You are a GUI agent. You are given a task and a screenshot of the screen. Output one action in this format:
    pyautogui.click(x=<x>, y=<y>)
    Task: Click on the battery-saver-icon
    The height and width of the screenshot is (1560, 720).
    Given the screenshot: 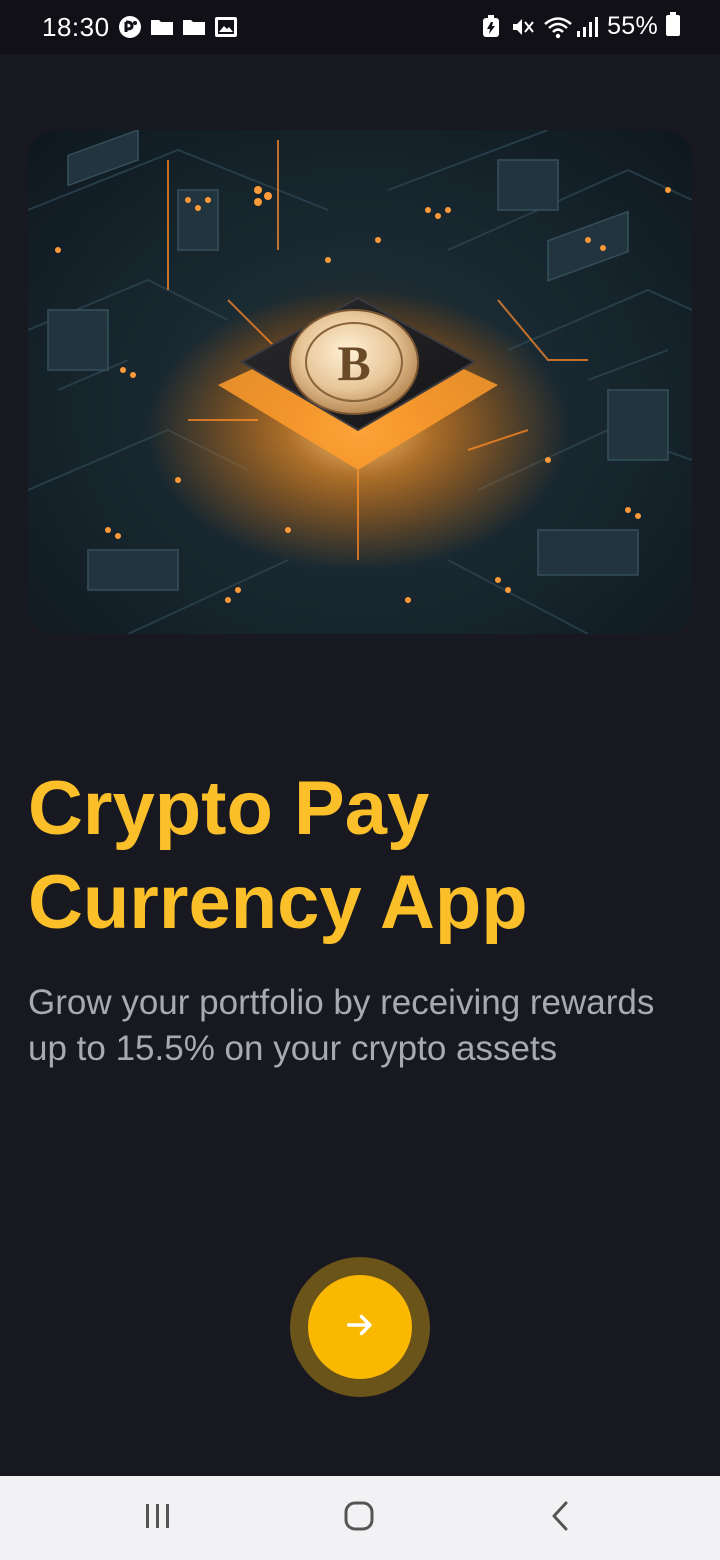 What is the action you would take?
    pyautogui.click(x=491, y=26)
    